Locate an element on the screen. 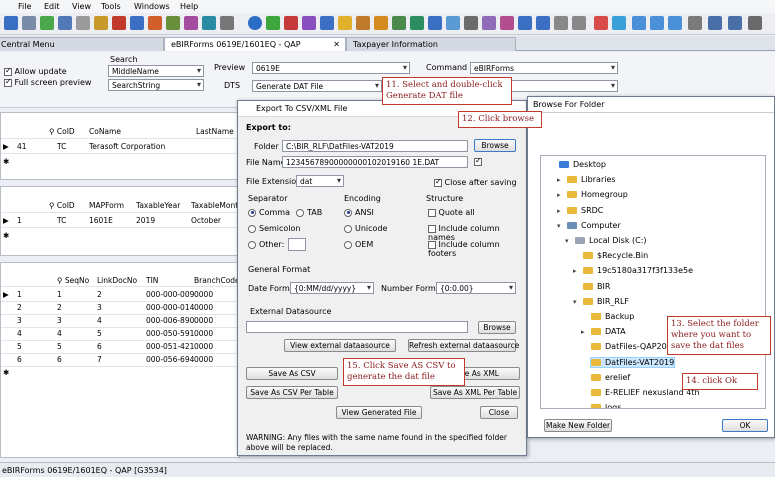  gallery-icon is located at coordinates (381, 23).